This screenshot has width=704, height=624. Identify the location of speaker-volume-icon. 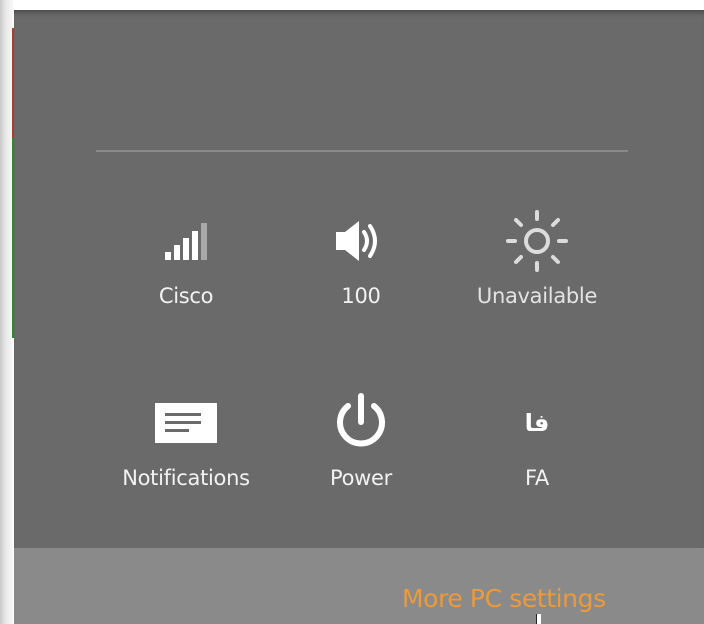
(361, 241).